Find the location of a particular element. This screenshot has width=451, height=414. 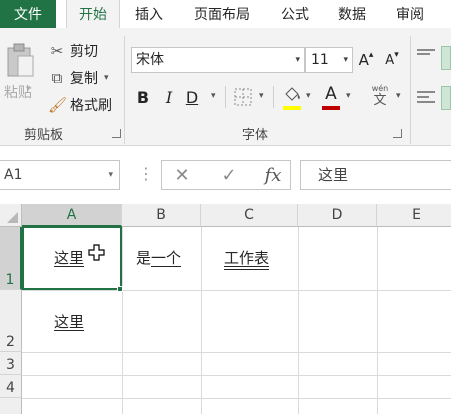

up-arrow-icon: ▴ is located at coordinates (371, 55).